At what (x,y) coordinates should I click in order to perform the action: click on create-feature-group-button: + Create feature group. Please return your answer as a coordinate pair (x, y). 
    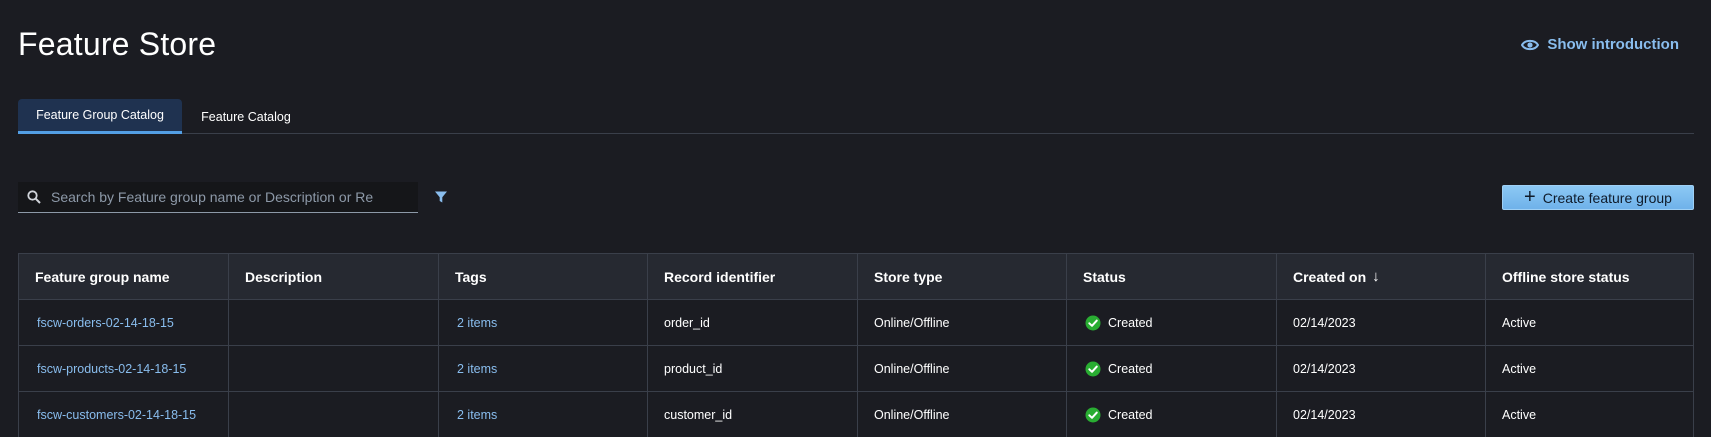
    Looking at the image, I should click on (1598, 197).